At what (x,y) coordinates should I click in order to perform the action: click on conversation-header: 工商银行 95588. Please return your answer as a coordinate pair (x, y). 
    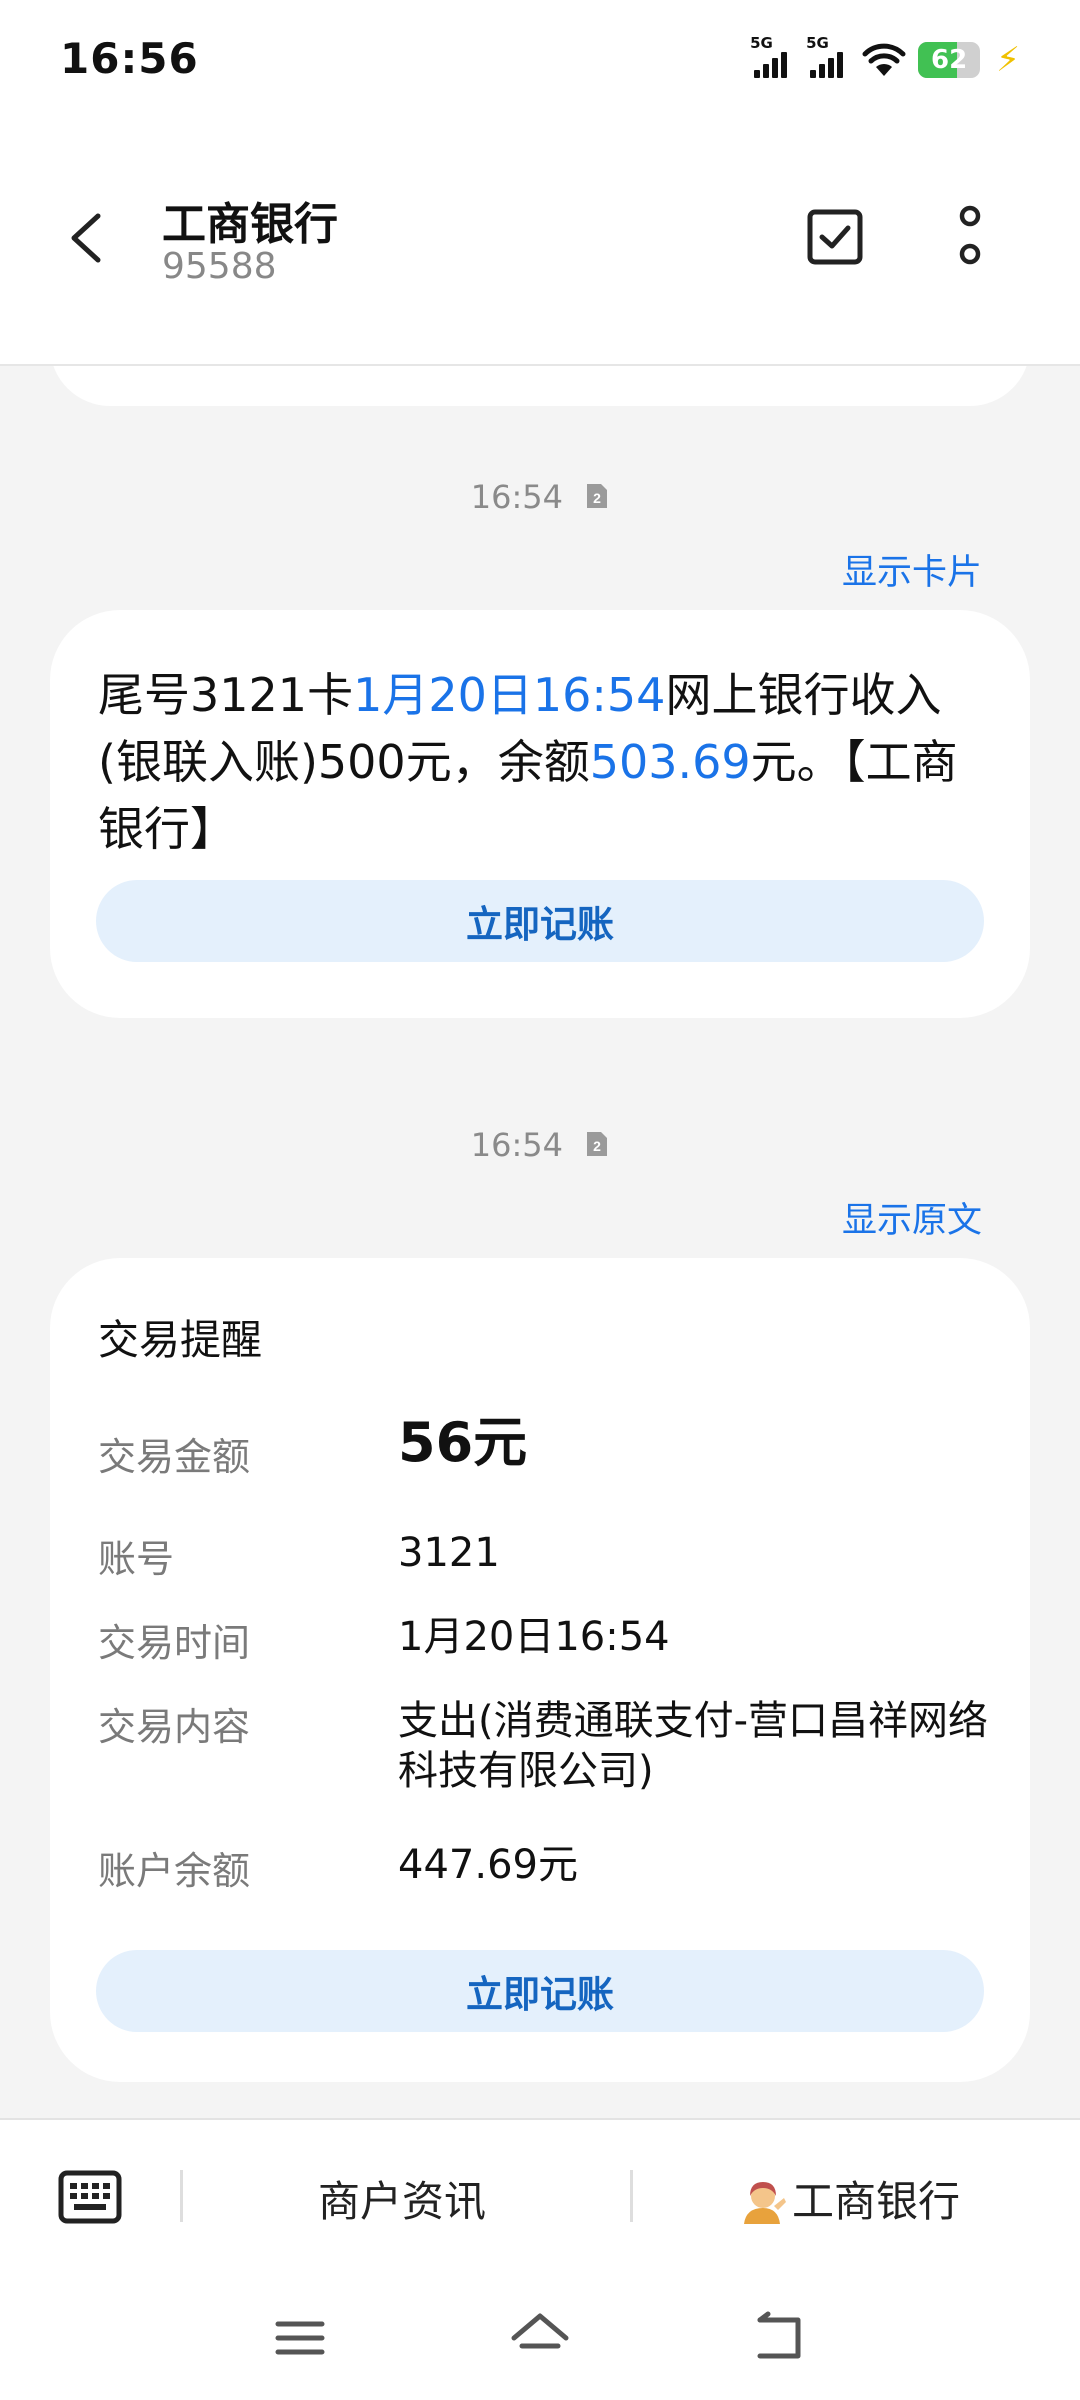
    Looking at the image, I should click on (540, 242).